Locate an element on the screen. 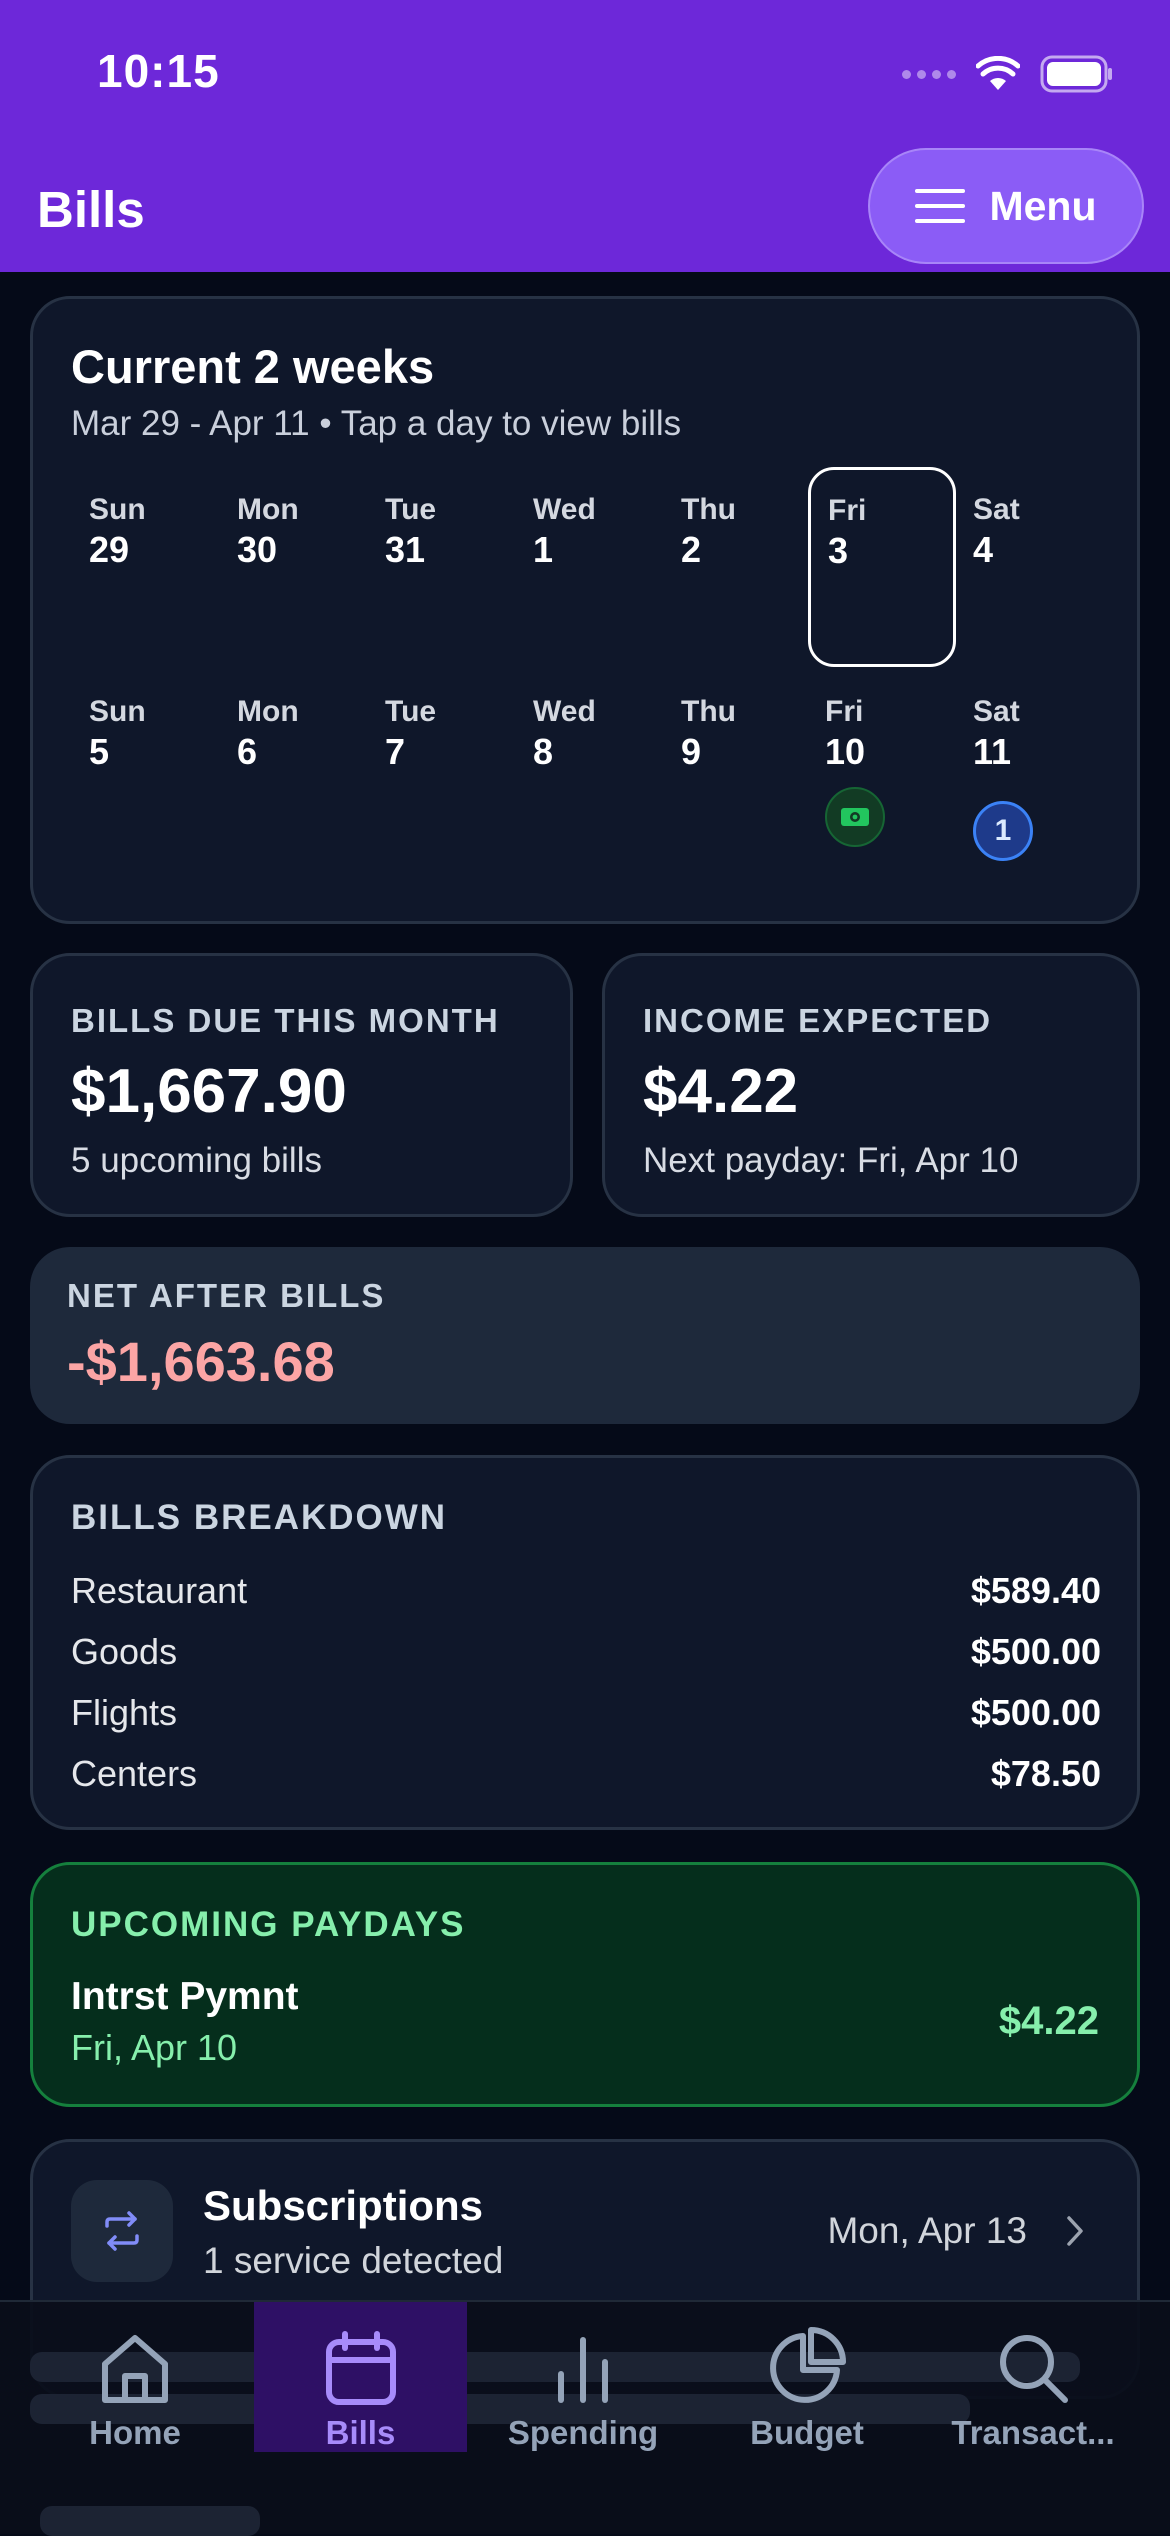  income-label: INCOME EXPECTED is located at coordinates (818, 1020).